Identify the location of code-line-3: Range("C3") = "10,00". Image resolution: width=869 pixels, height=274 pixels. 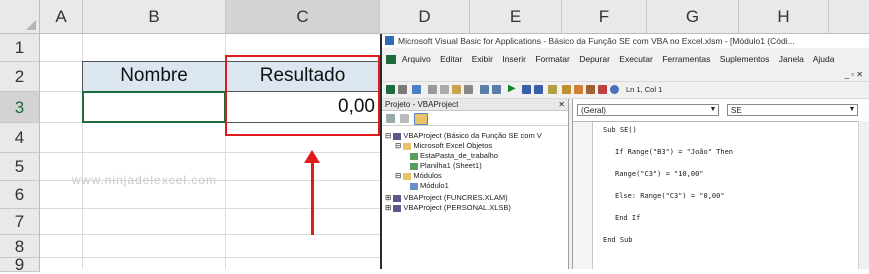
(659, 174).